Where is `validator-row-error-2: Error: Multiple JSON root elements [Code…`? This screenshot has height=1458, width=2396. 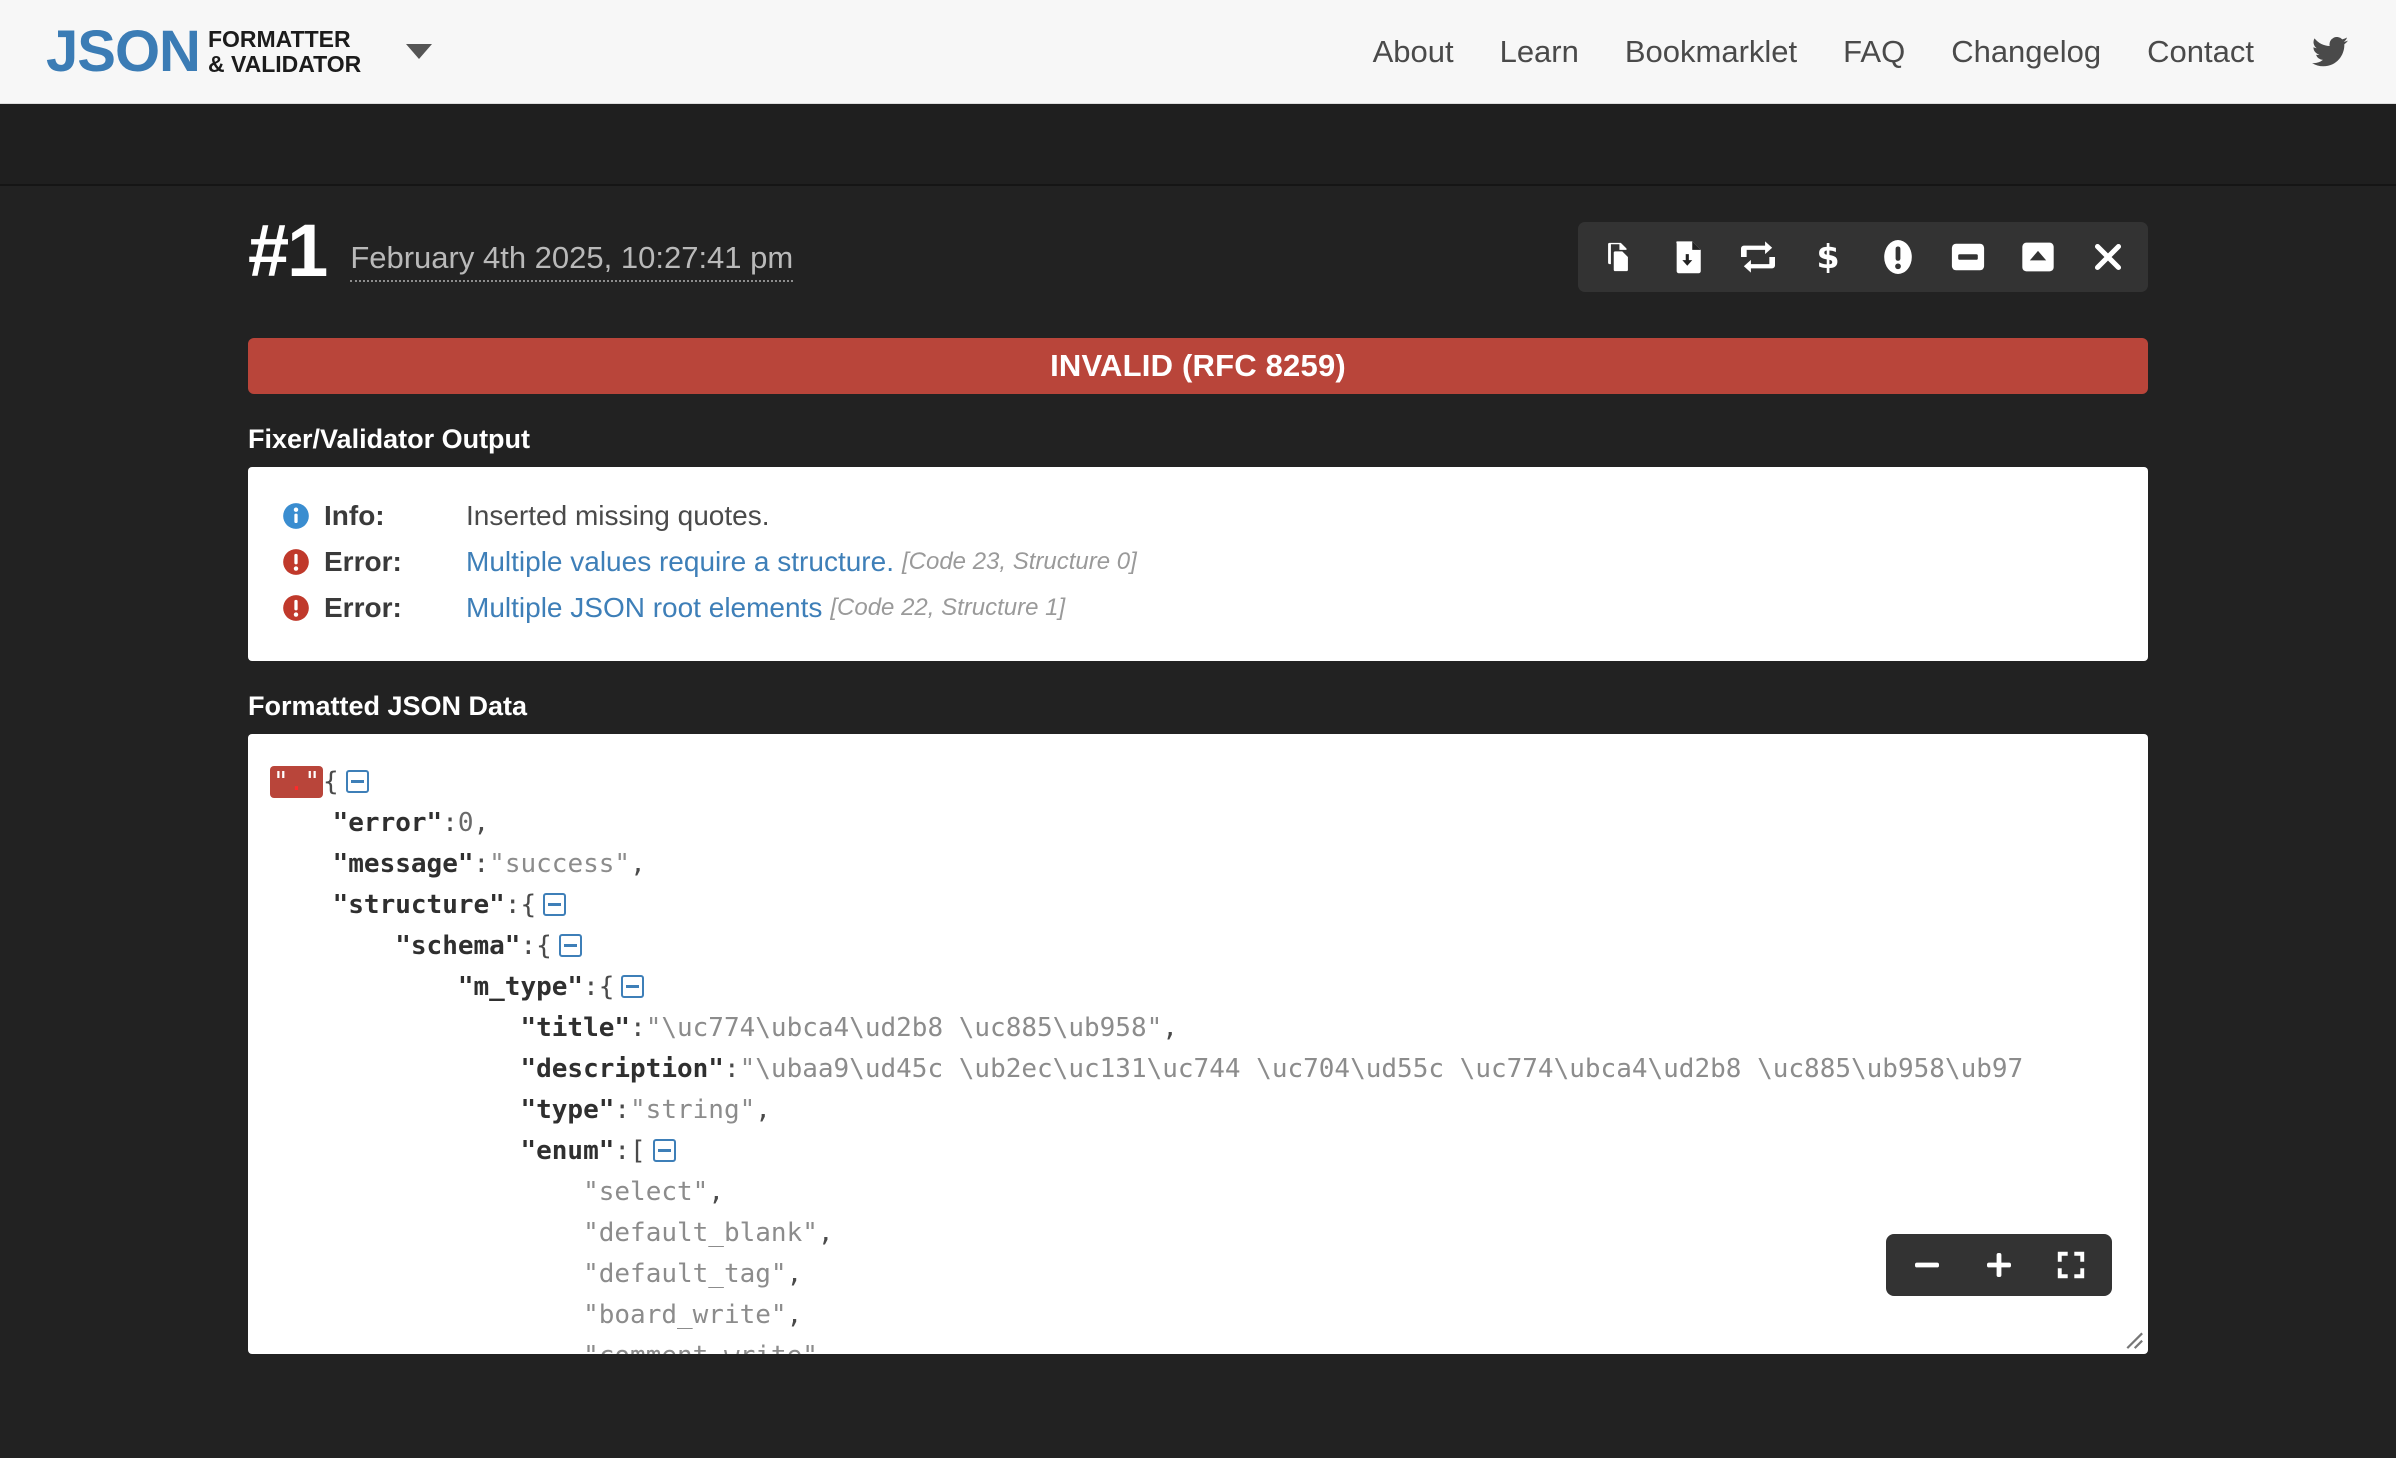
validator-row-error-2: Error: Multiple JSON root elements [Code… is located at coordinates (1198, 608).